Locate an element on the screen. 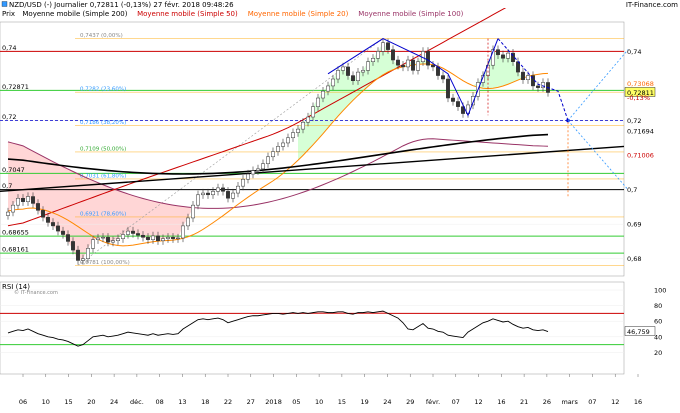  fib-label: 0,7186 (38,20%) is located at coordinates (103, 123).